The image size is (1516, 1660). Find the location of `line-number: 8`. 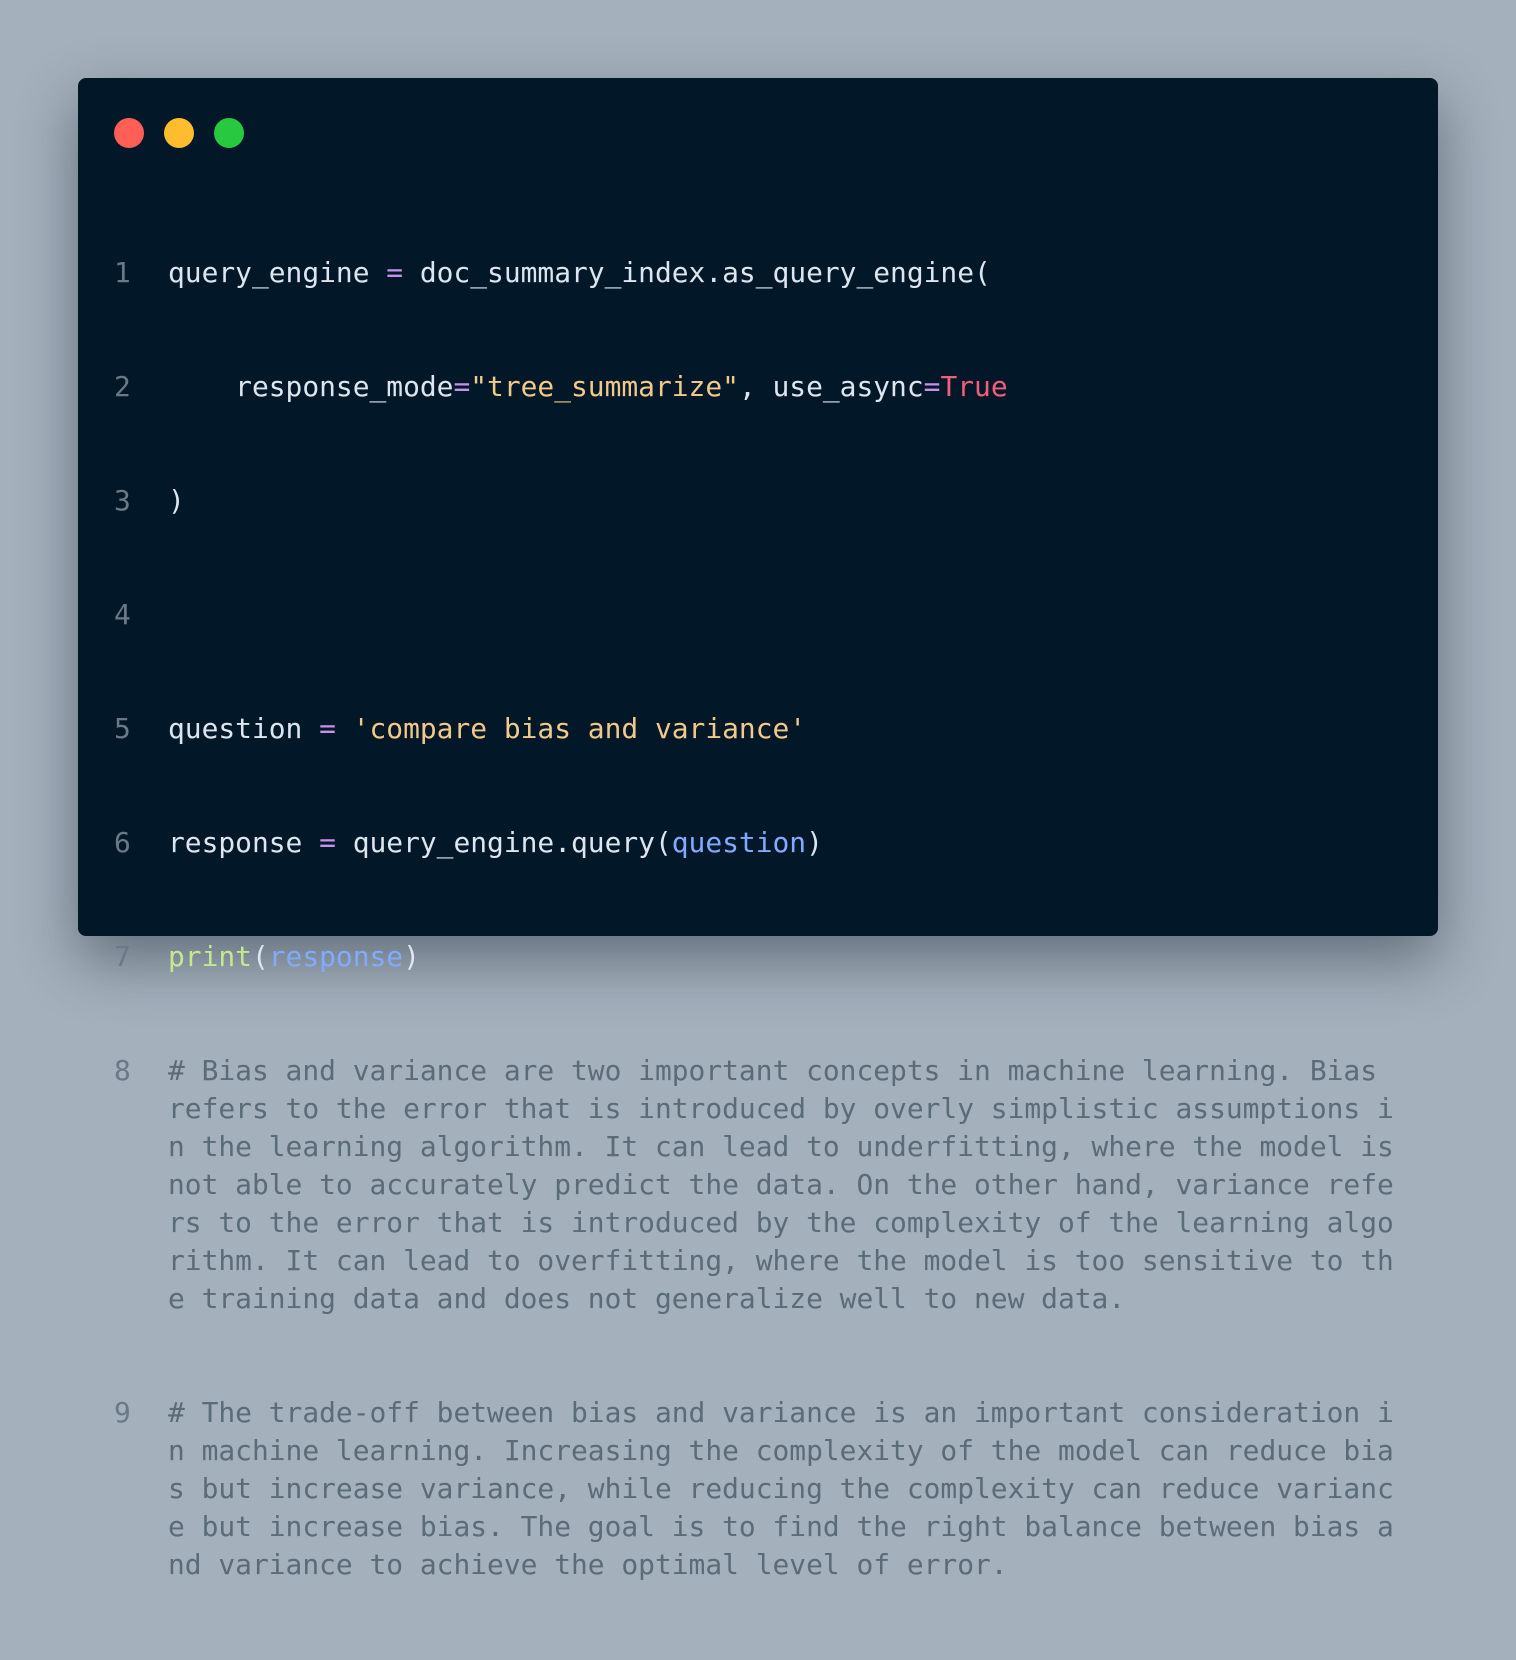

line-number: 8 is located at coordinates (122, 1070).